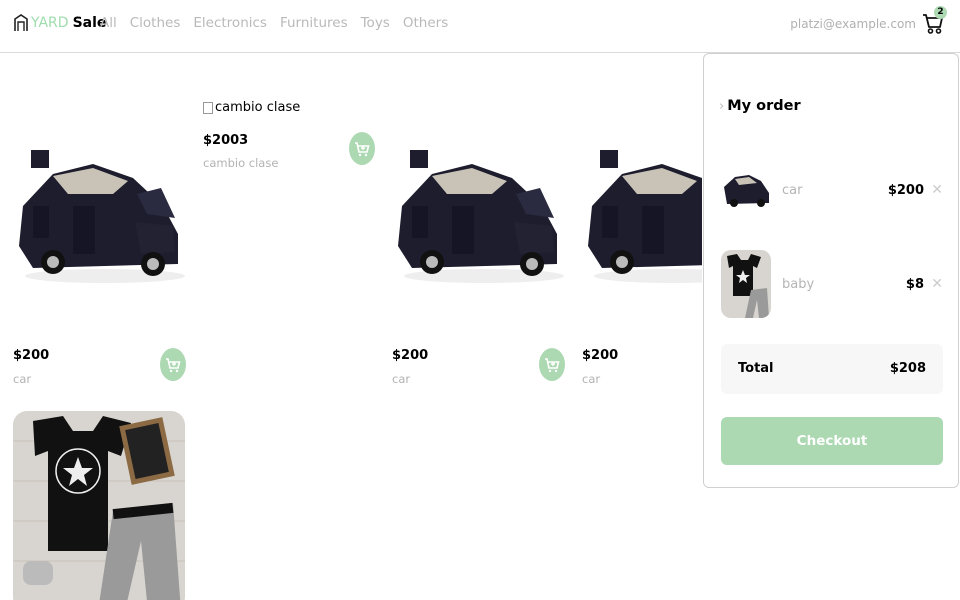 Image resolution: width=960 pixels, height=600 pixels. Describe the element at coordinates (914, 284) in the screenshot. I see `order-item-price: $8` at that location.